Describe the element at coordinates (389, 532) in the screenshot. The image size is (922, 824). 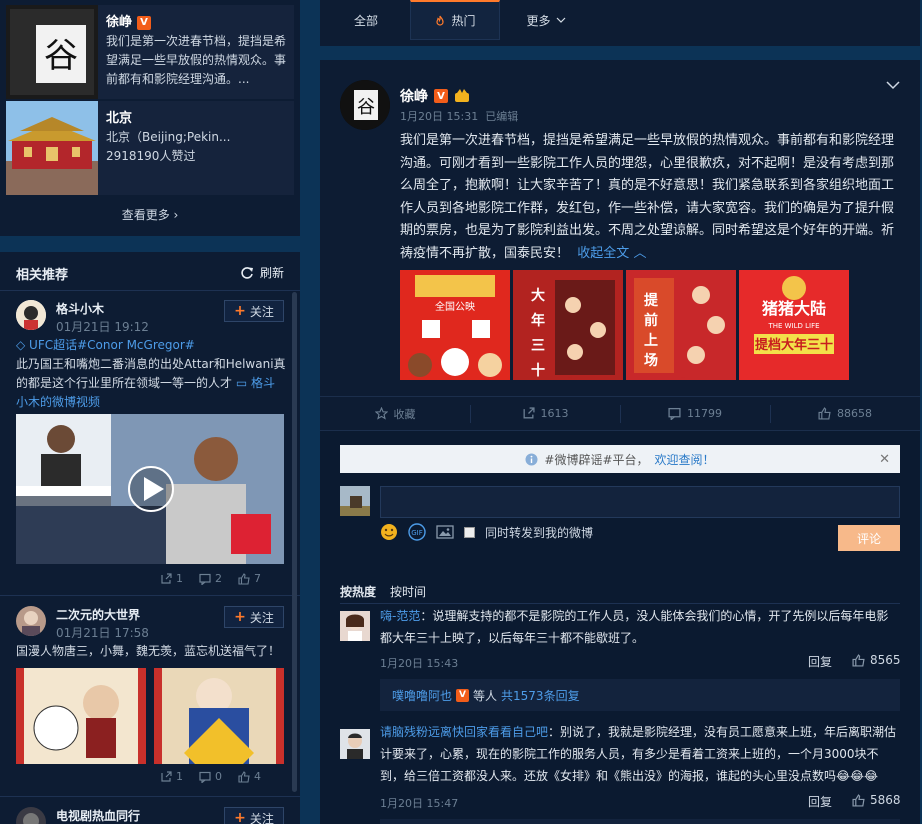
I see `emoji-icon` at that location.